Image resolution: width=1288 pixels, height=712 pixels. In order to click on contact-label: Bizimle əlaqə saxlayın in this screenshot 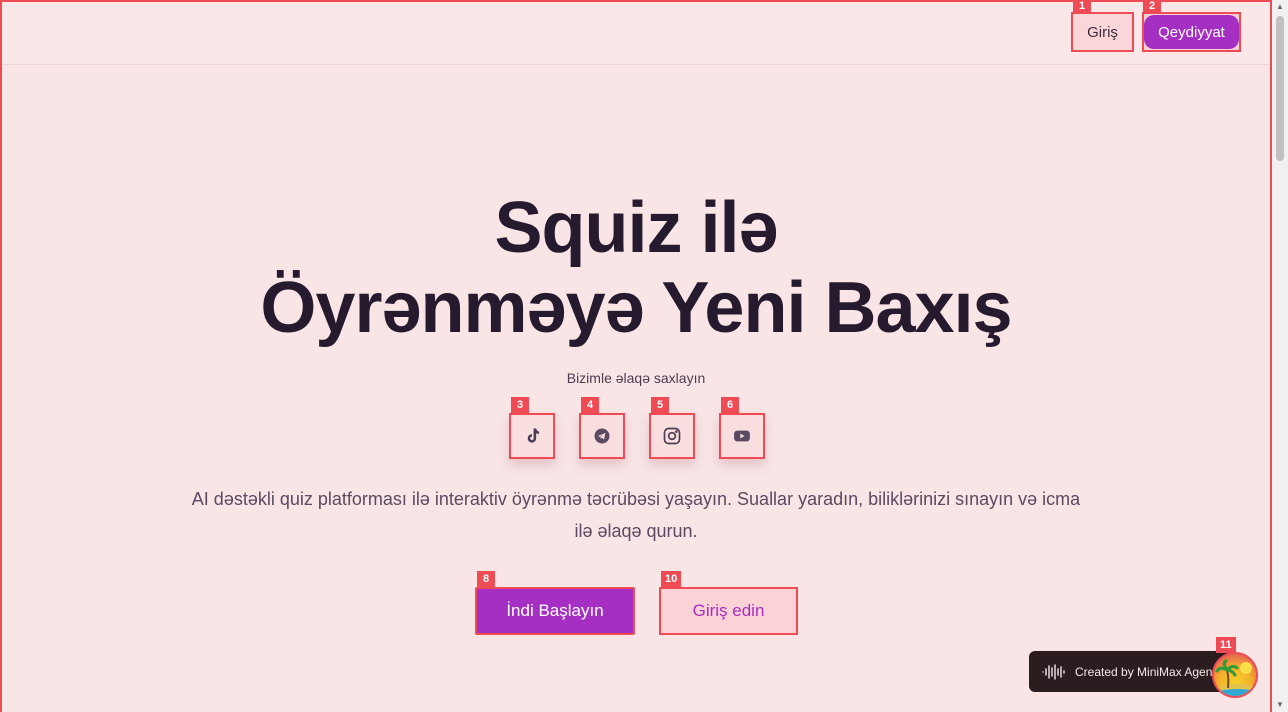, I will do `click(636, 378)`.